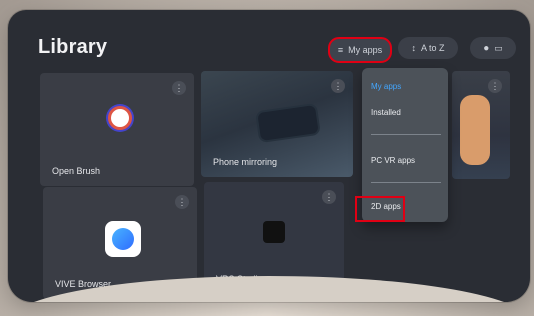 The width and height of the screenshot is (534, 316). What do you see at coordinates (73, 47) in the screenshot?
I see `page-title: Library` at bounding box center [73, 47].